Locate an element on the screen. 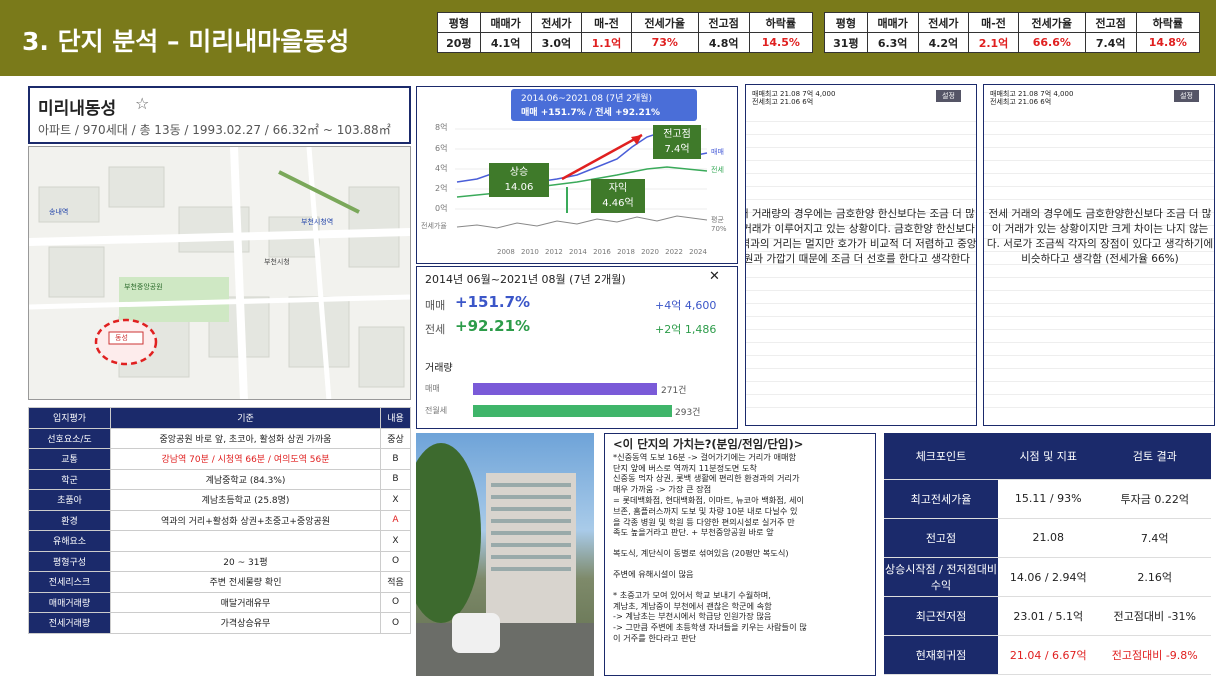  eval-key: 초품아 is located at coordinates (69, 500).